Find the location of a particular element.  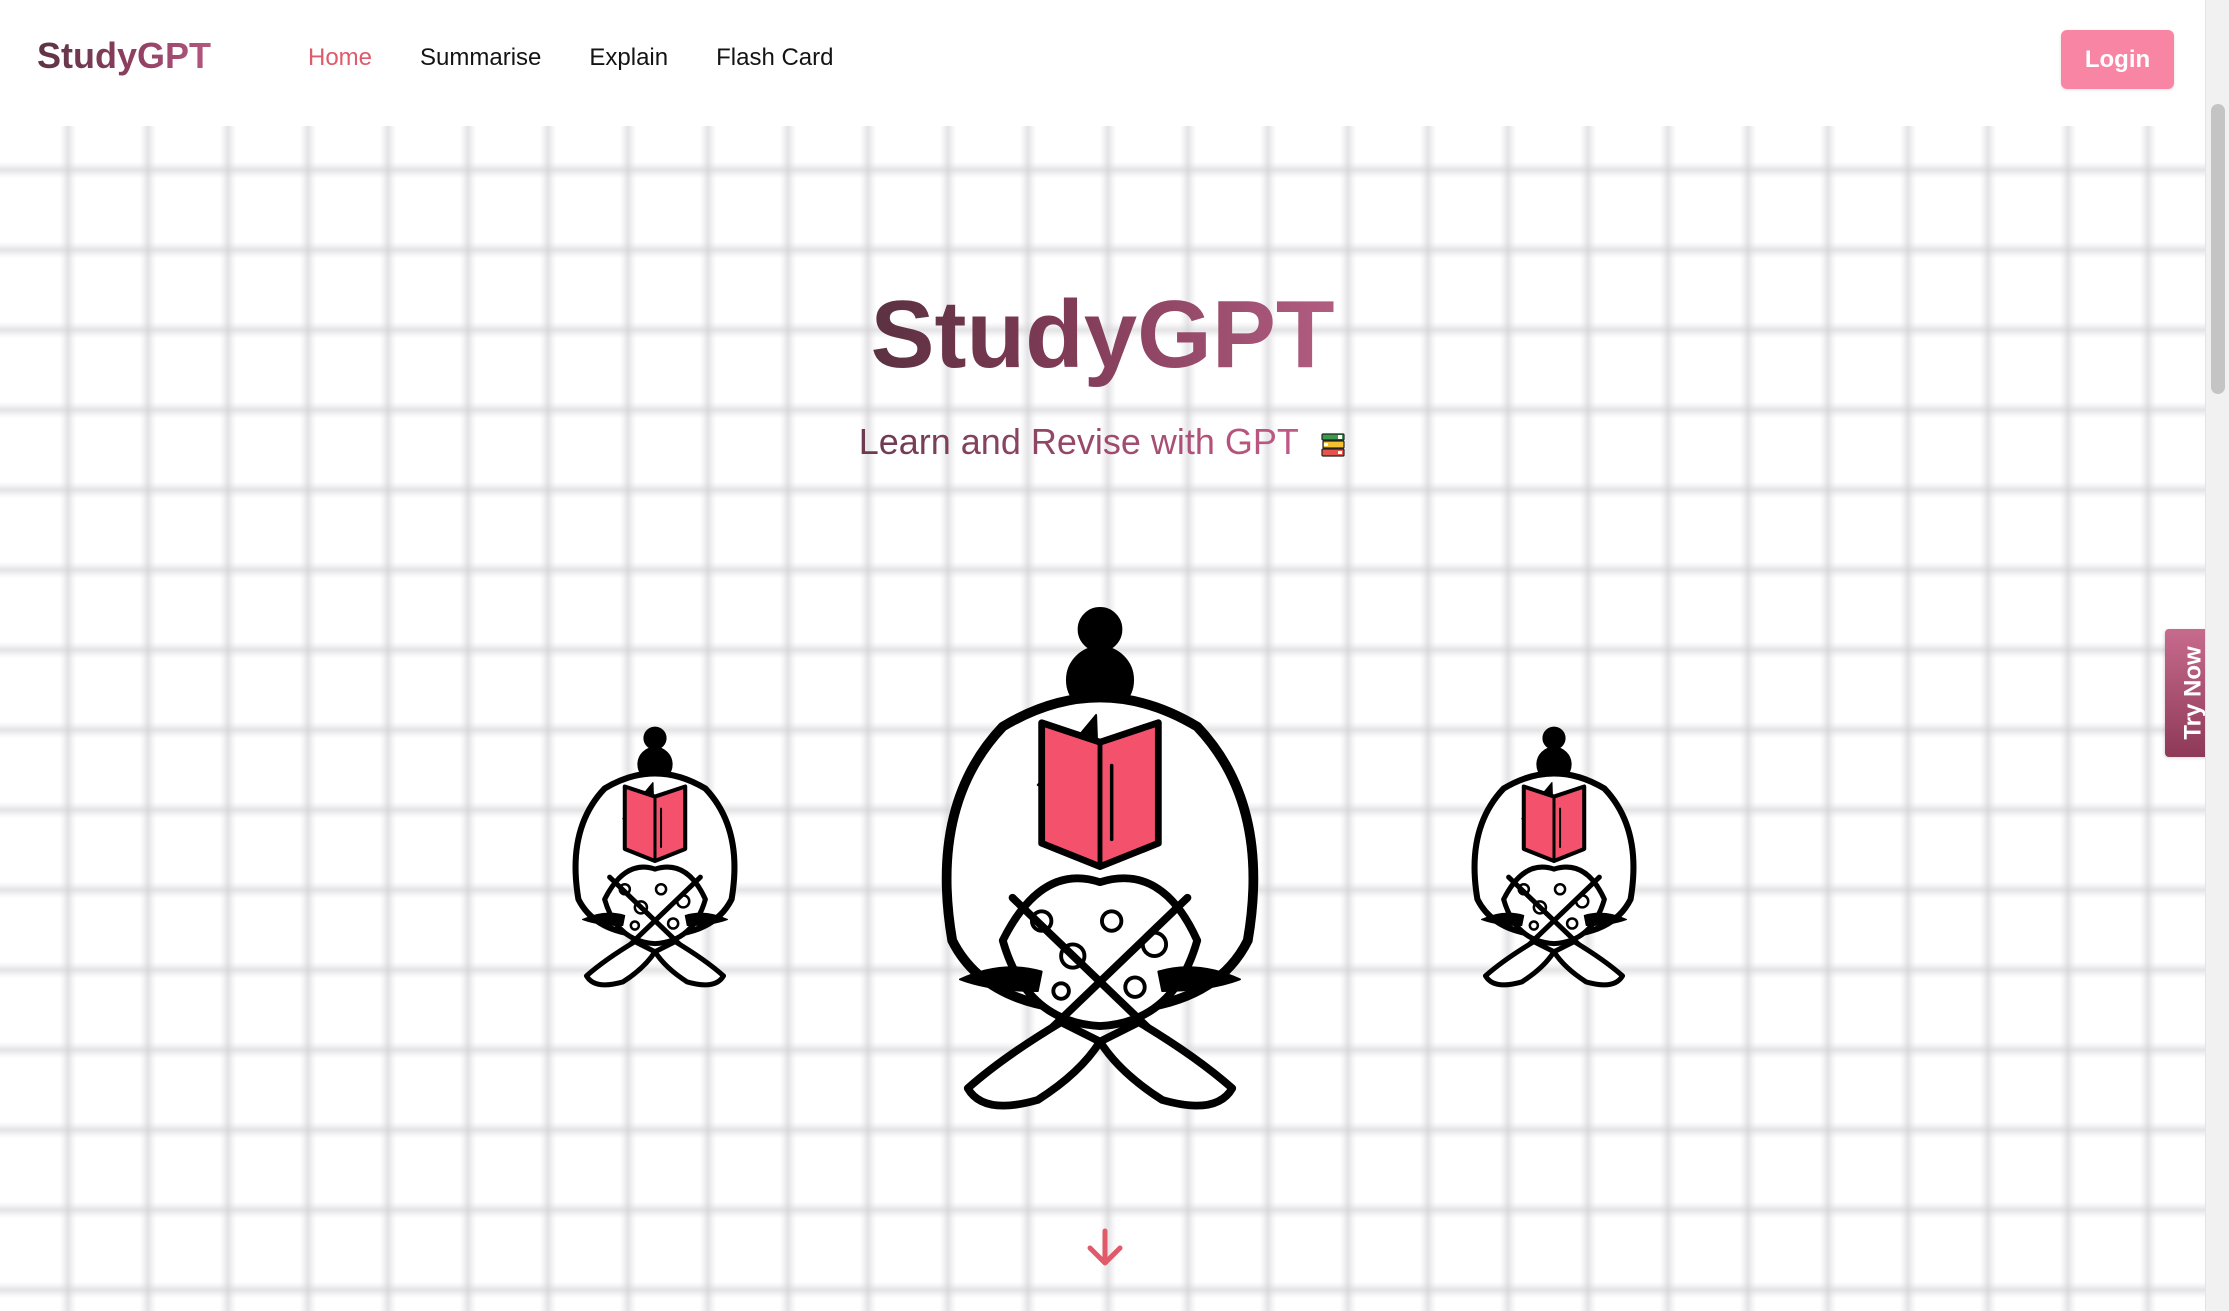

nav-links: Home Summarise Explain Flash Card is located at coordinates (570, 58).